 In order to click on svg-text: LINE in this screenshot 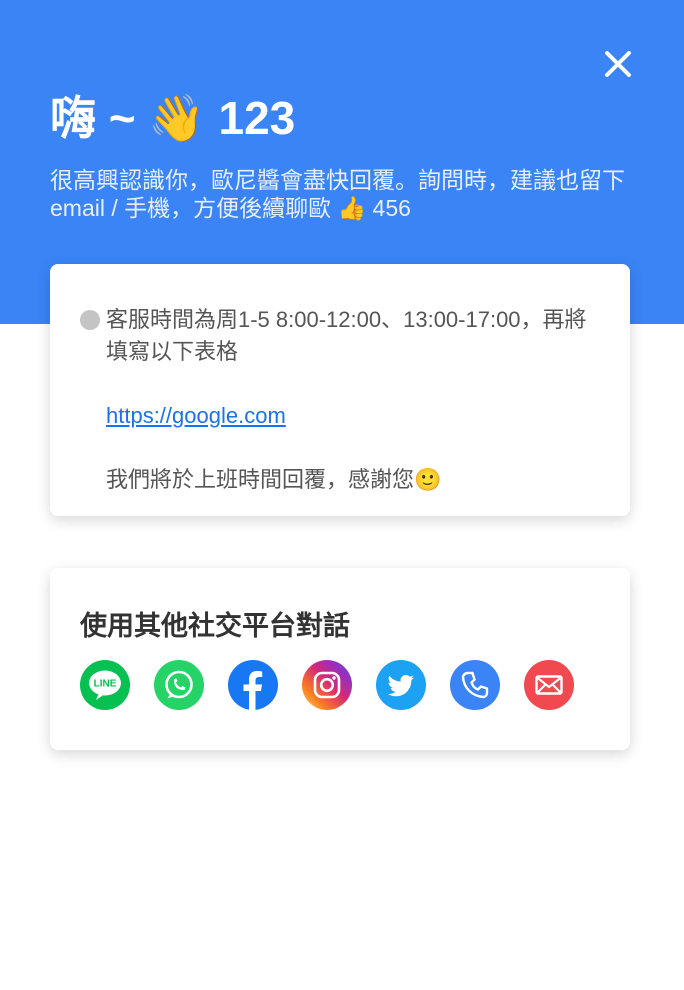, I will do `click(105, 684)`.